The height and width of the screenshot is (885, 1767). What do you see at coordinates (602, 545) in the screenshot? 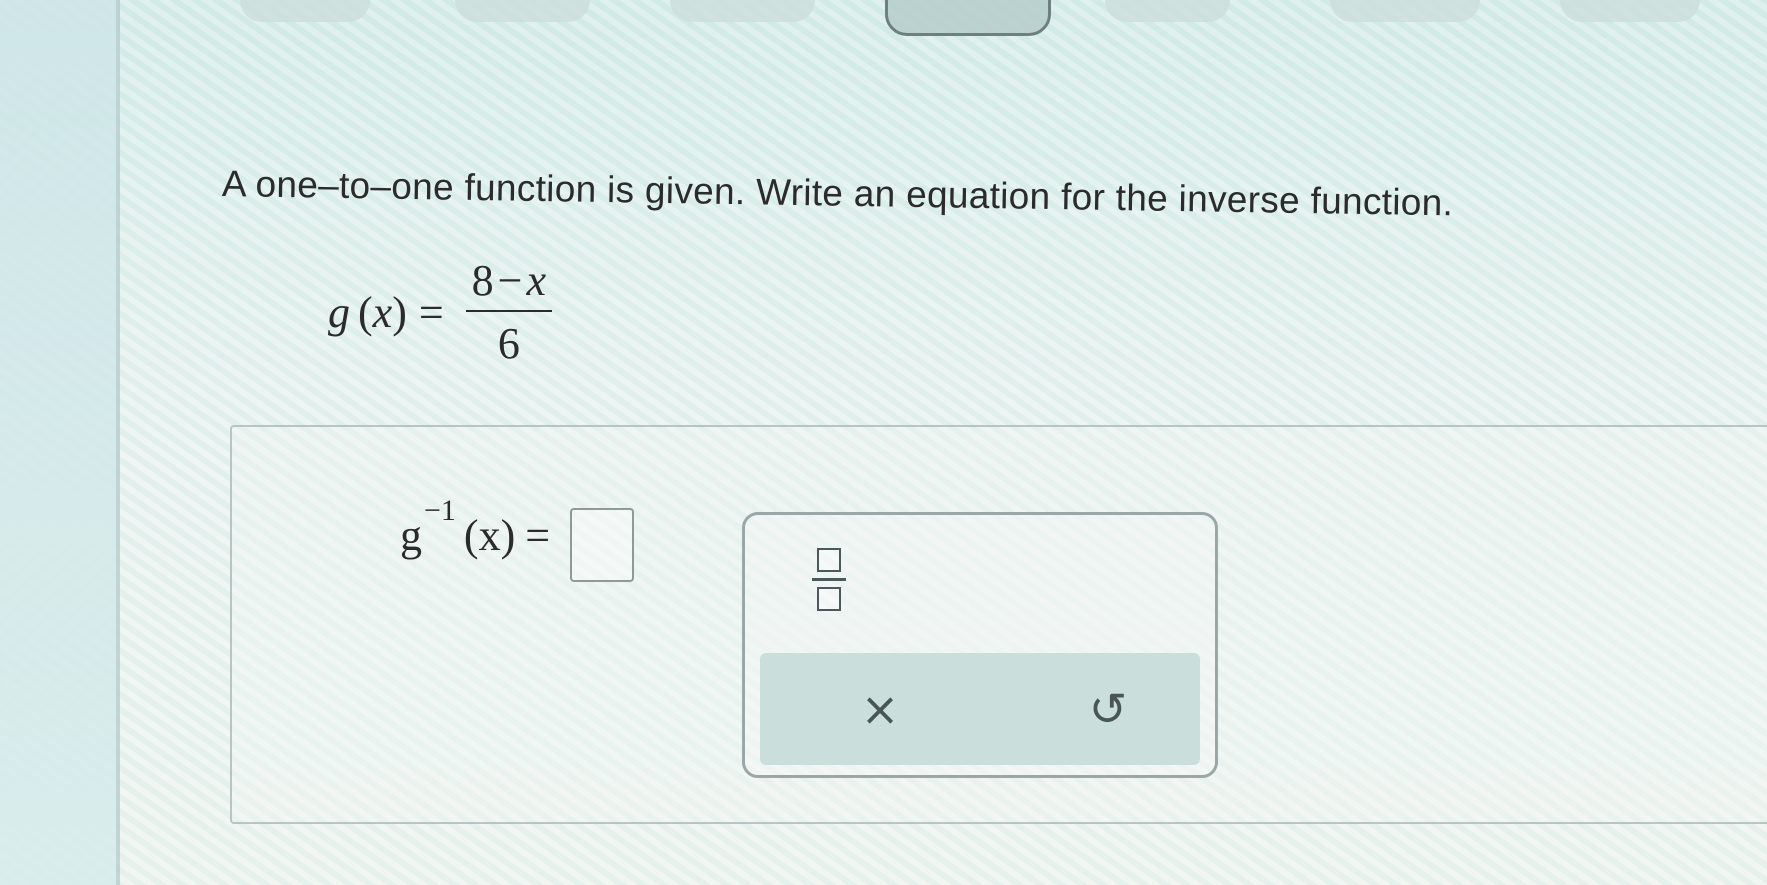
I see `answer-input-box` at bounding box center [602, 545].